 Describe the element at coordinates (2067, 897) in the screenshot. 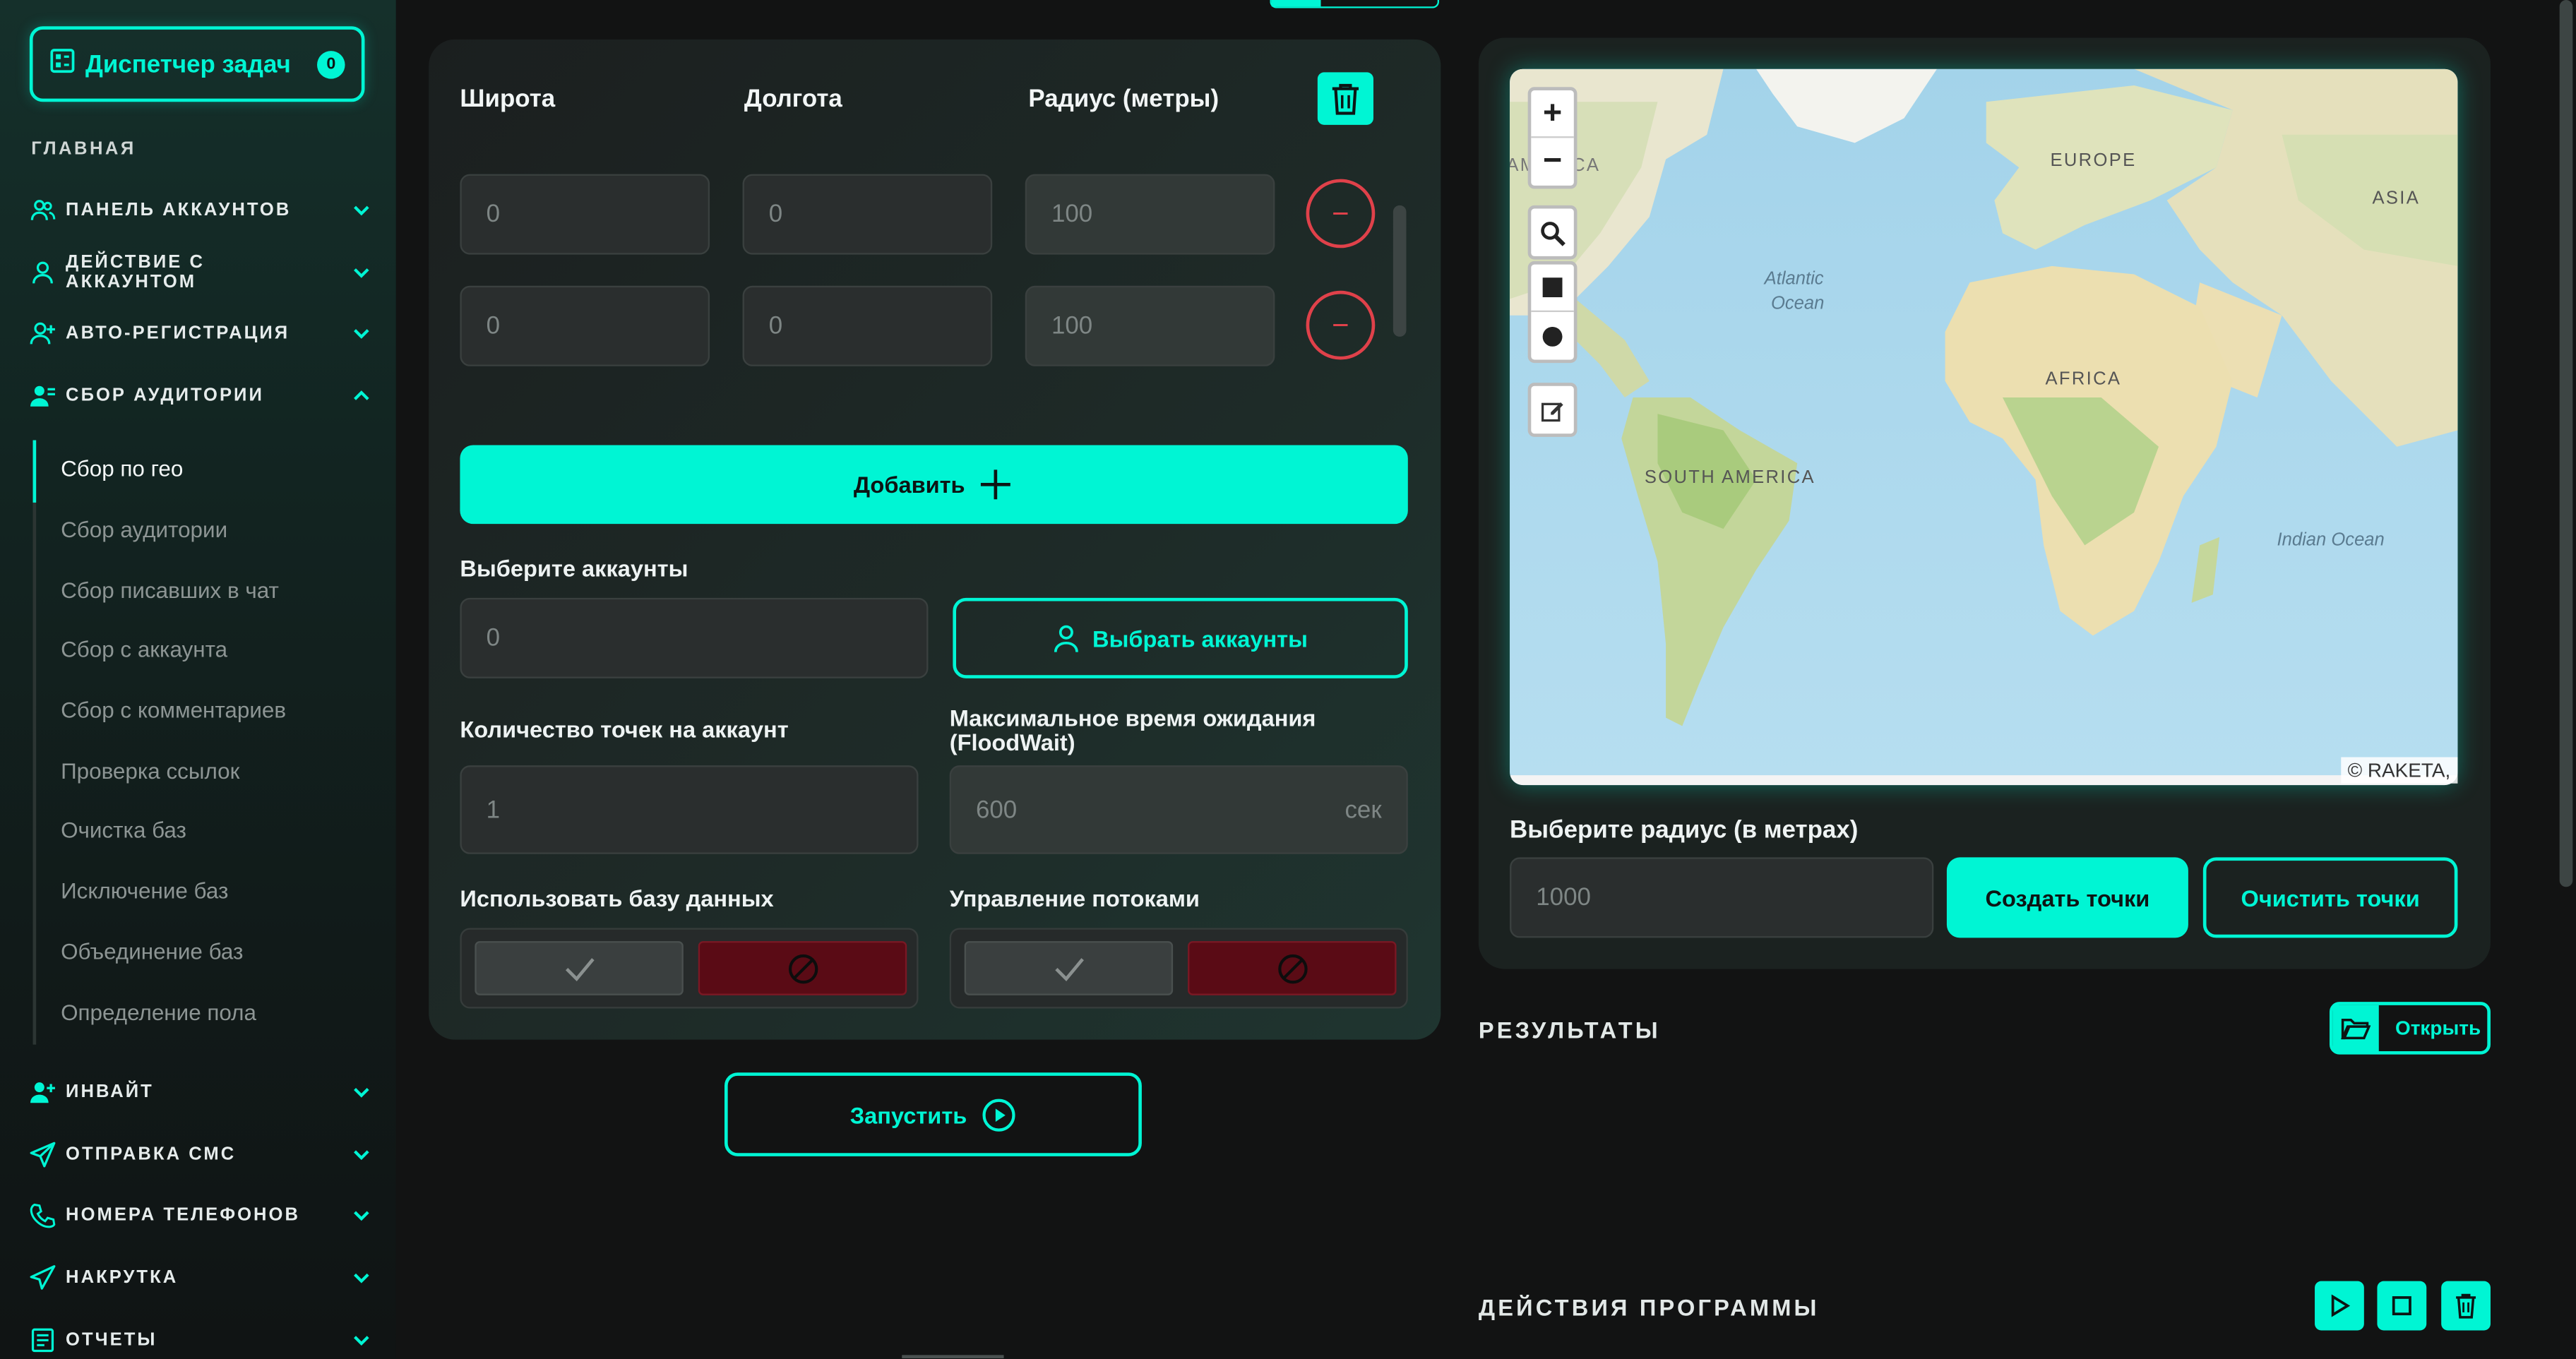

I see `create-points-button: Создать точки` at that location.